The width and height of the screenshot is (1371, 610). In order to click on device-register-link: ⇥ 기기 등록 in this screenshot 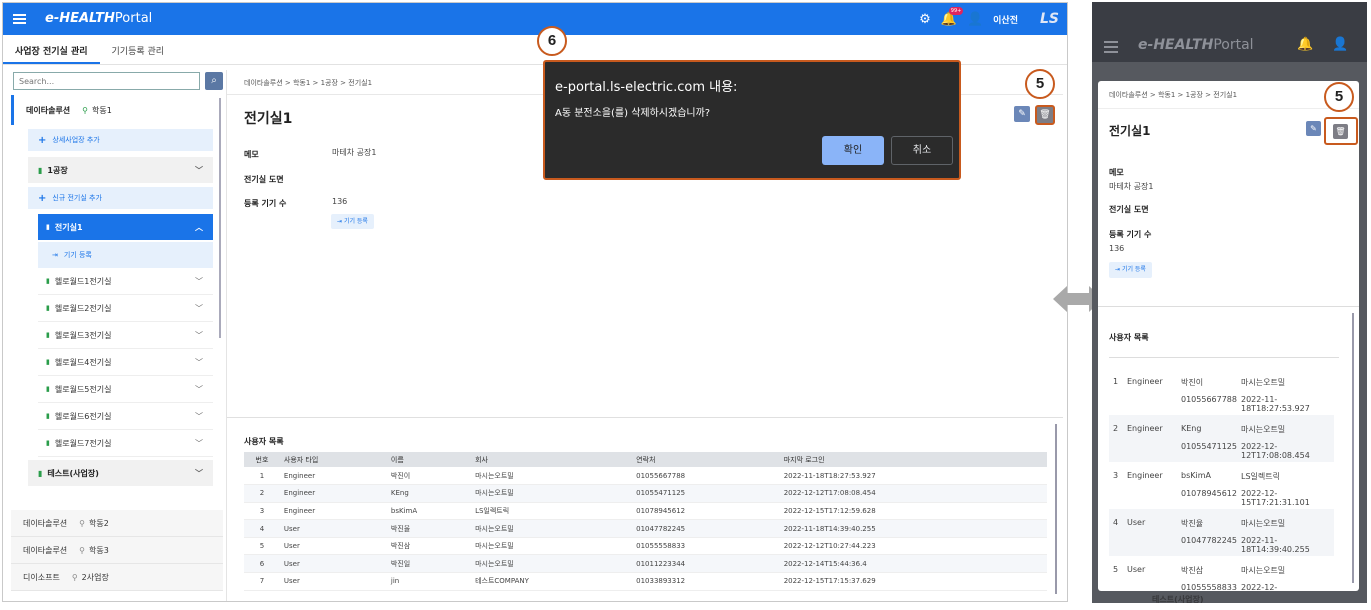, I will do `click(125, 255)`.